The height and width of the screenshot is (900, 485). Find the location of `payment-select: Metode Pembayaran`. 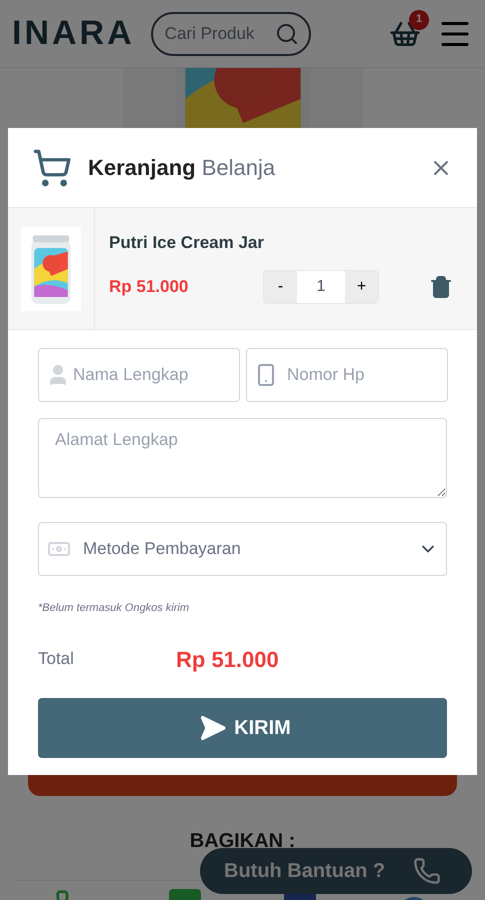

payment-select: Metode Pembayaran is located at coordinates (242, 549).